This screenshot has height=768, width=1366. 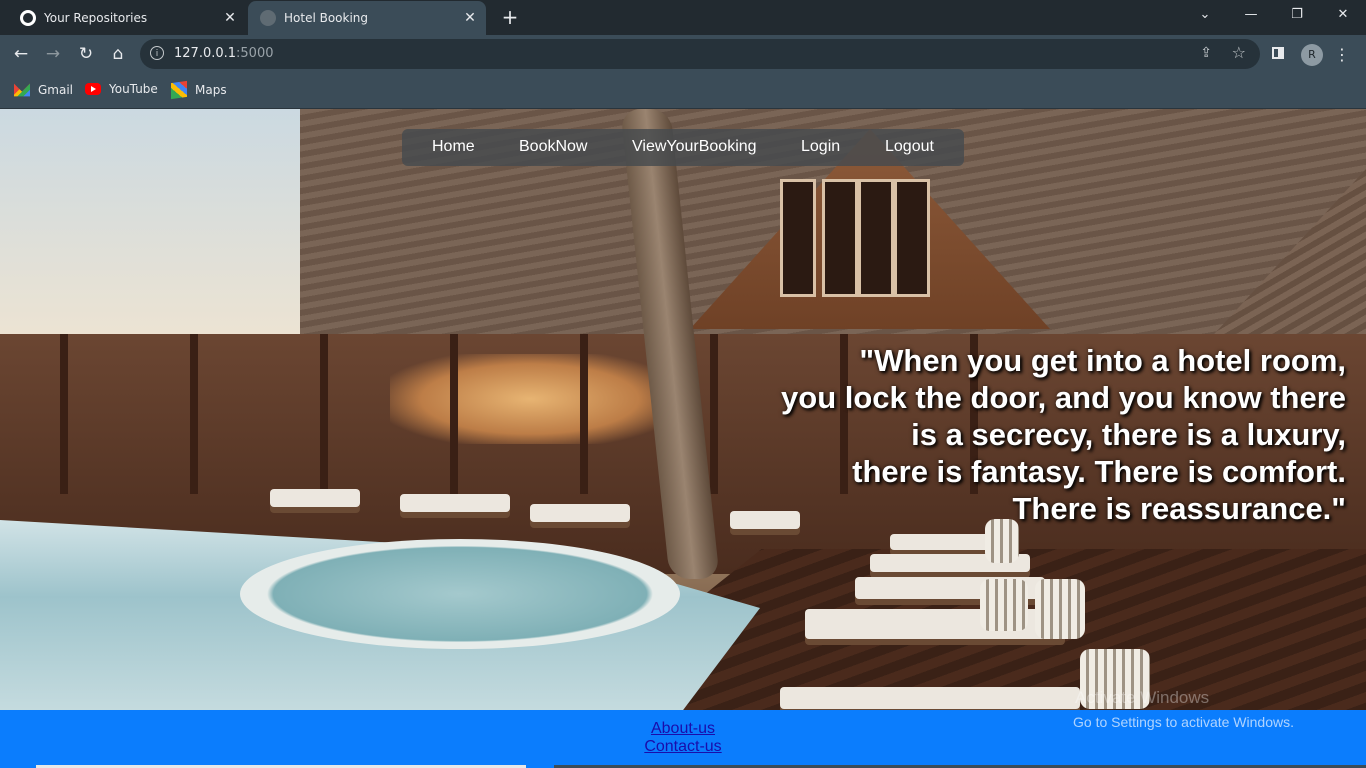 What do you see at coordinates (268, 18) in the screenshot?
I see `globe-icon` at bounding box center [268, 18].